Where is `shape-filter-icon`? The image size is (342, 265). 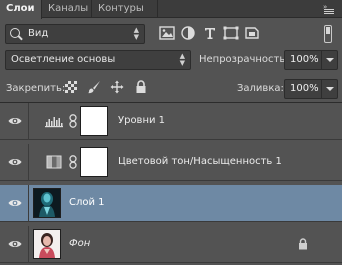
shape-filter-icon is located at coordinates (231, 33).